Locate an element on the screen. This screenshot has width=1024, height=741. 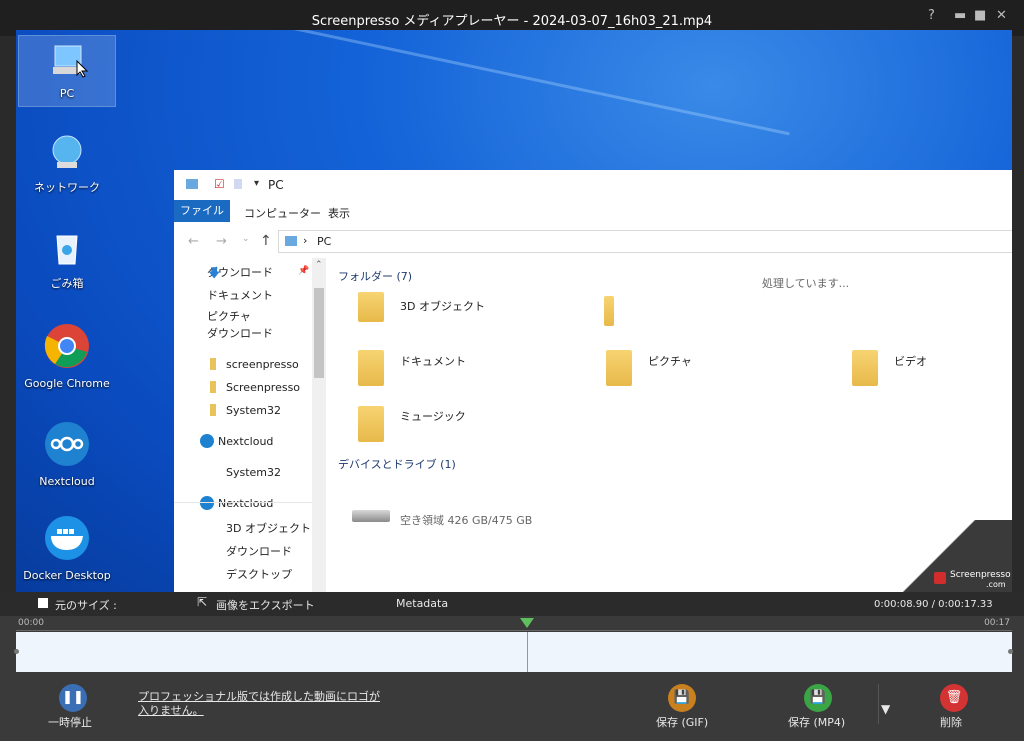
drive-space: 空き領域 426 GB/475 GB is located at coordinates (466, 520).